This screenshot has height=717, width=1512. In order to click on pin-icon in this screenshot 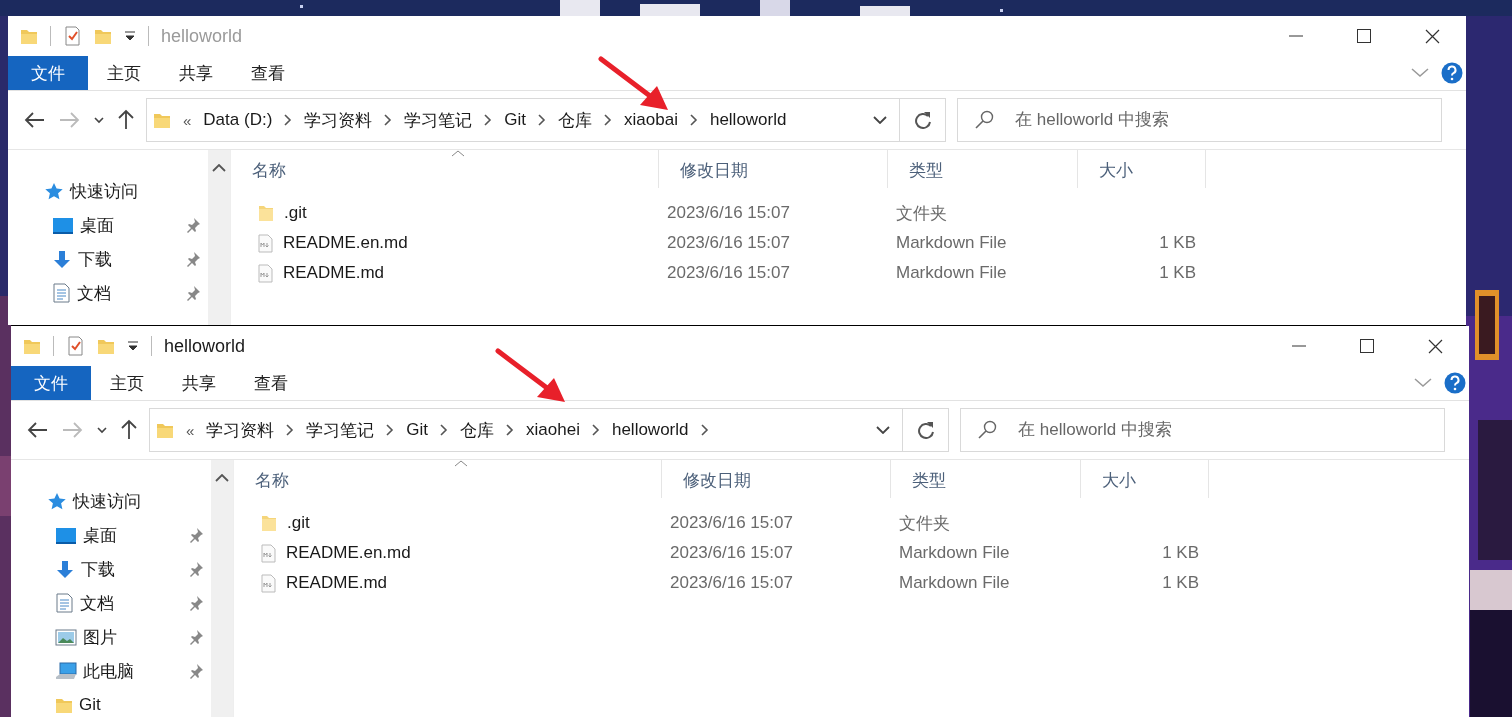, I will do `click(194, 293)`.